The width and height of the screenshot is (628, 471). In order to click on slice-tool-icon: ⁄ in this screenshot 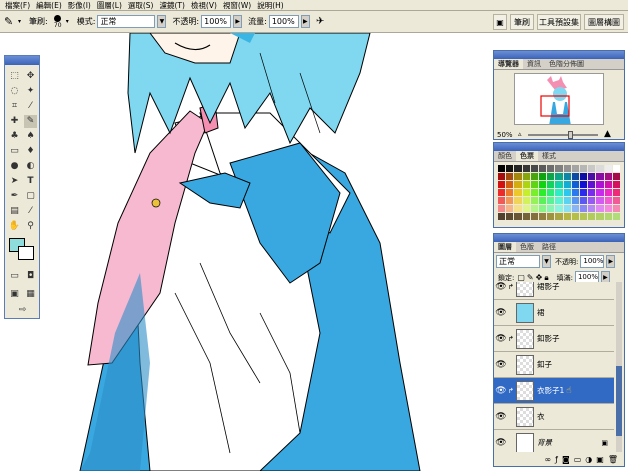, I will do `click(30, 106)`.